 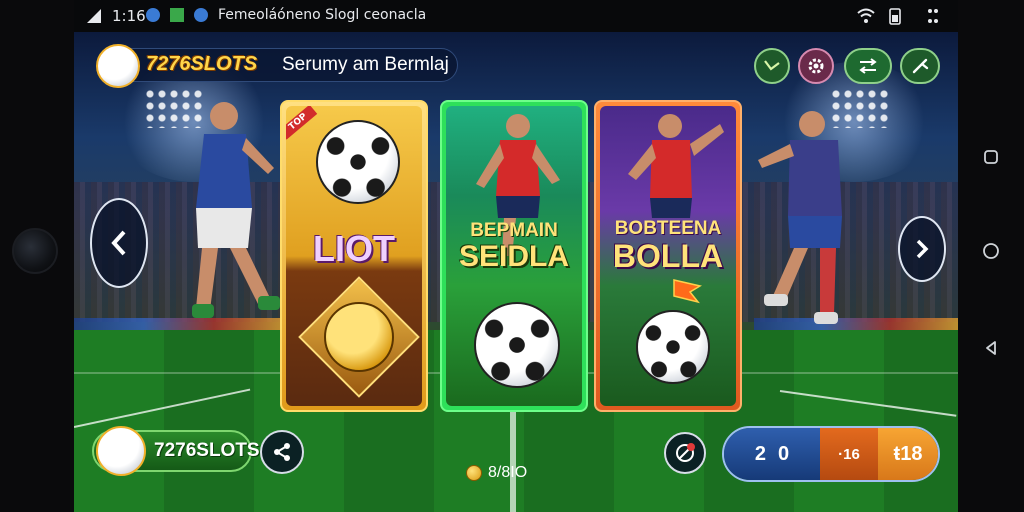 I want to click on recent-apps-icon, so click(x=991, y=157).